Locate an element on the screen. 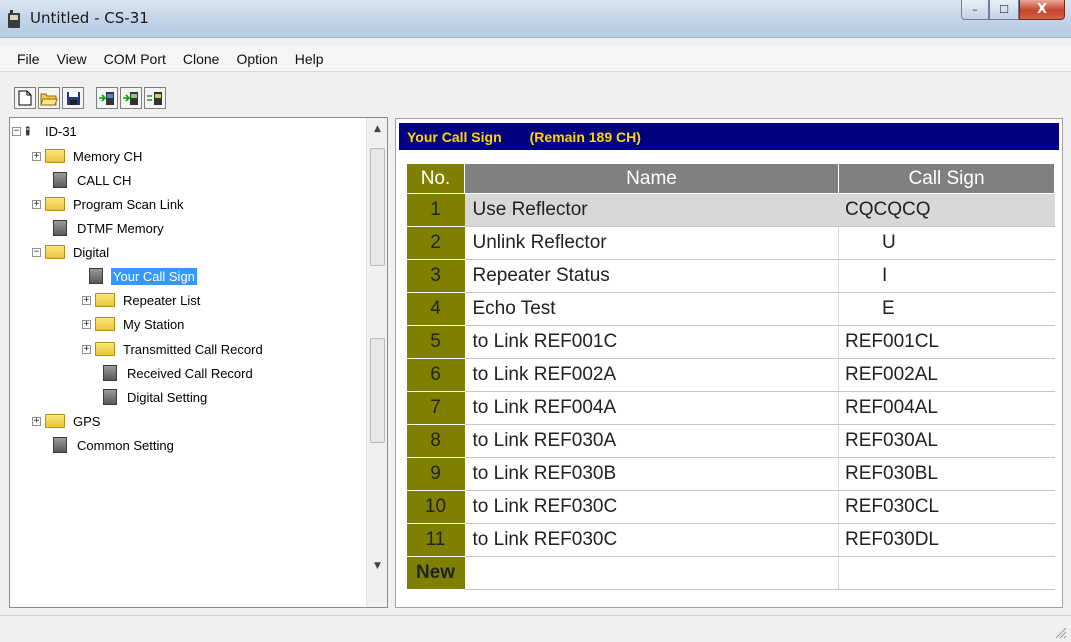 This screenshot has width=1071, height=642. table-row: 5 to Link REF001C REF001CL is located at coordinates (730, 342).